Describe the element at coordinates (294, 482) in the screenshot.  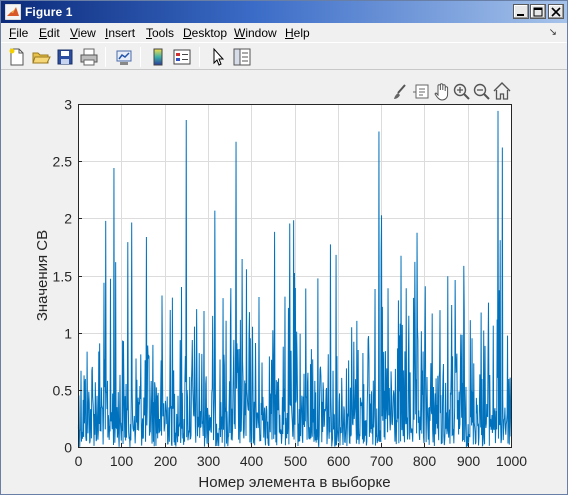
I see `x-axis-label: Номер элемента в выборке` at that location.